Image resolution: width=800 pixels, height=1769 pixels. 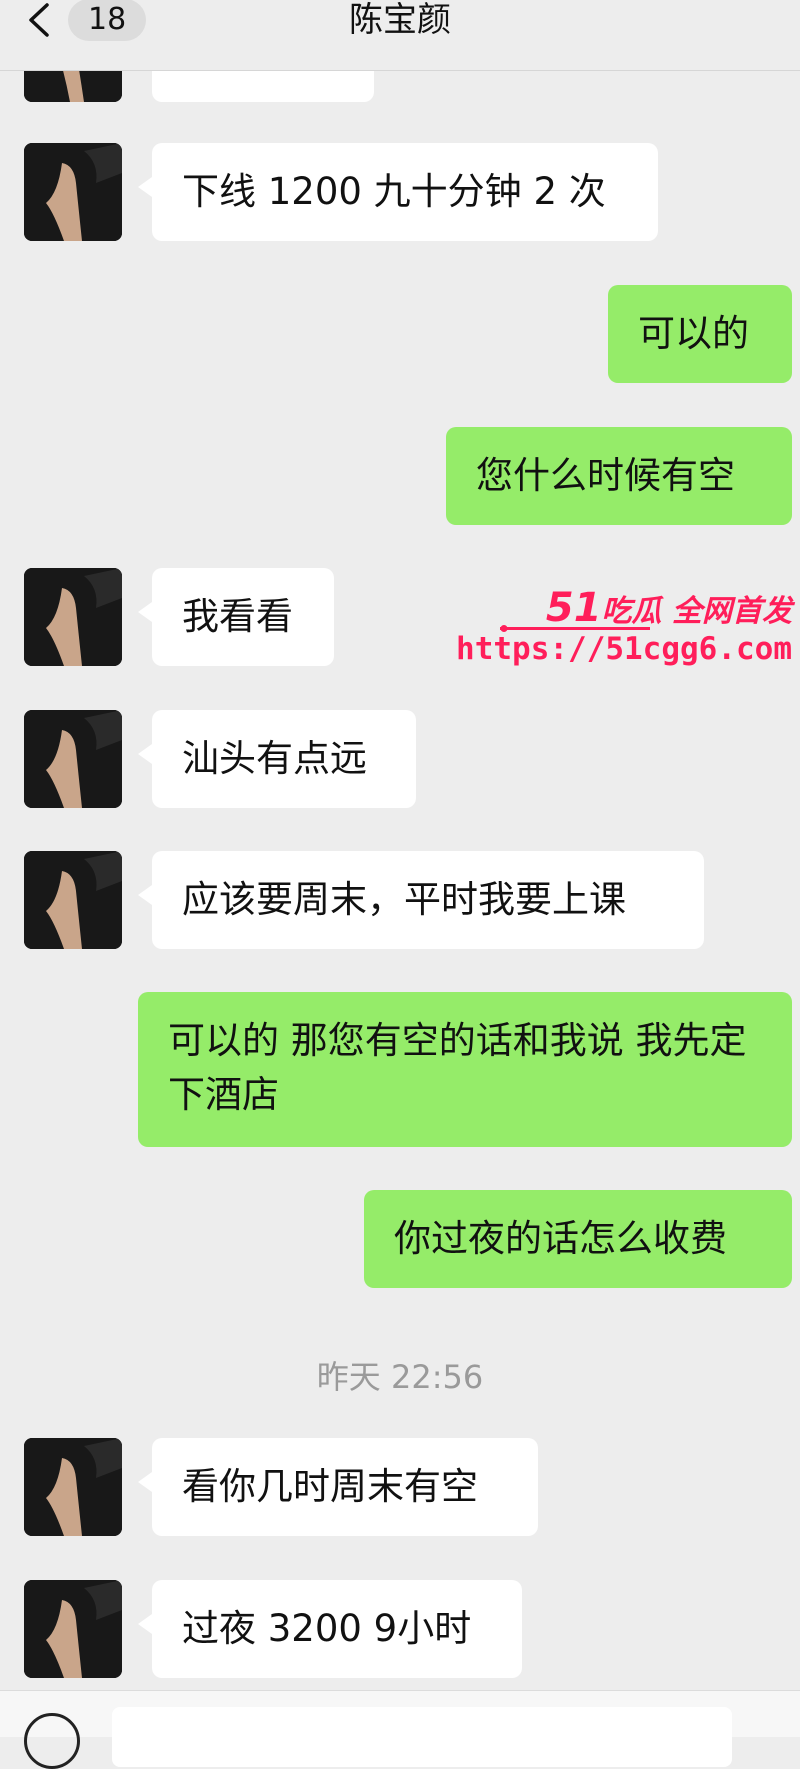 I want to click on watermark: 51吃瓜 全网首发 https://51cgg6.com, so click(x=628, y=630).